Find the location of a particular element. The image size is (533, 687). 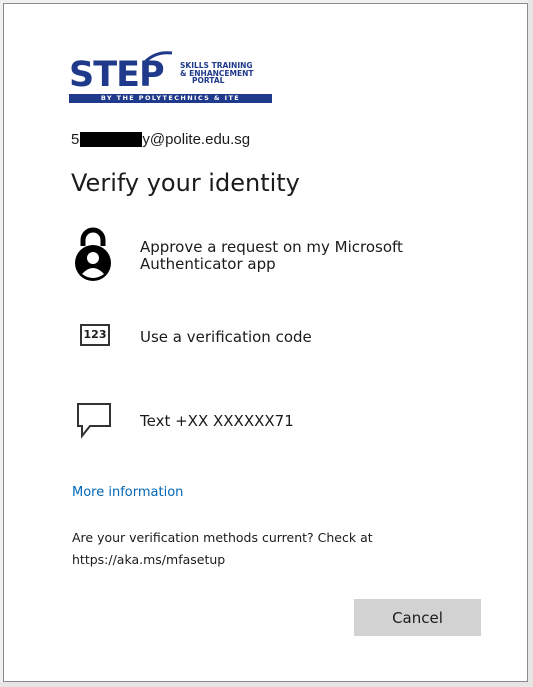

logo-swoosh-icon is located at coordinates (158, 58).